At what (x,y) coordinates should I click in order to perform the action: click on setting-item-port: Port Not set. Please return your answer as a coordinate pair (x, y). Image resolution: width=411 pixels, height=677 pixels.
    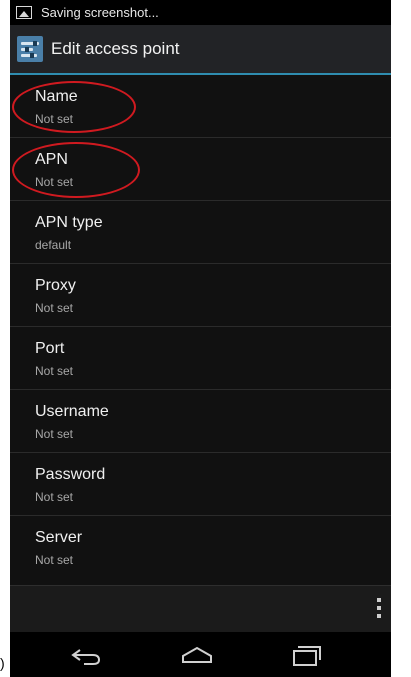
    Looking at the image, I should click on (200, 358).